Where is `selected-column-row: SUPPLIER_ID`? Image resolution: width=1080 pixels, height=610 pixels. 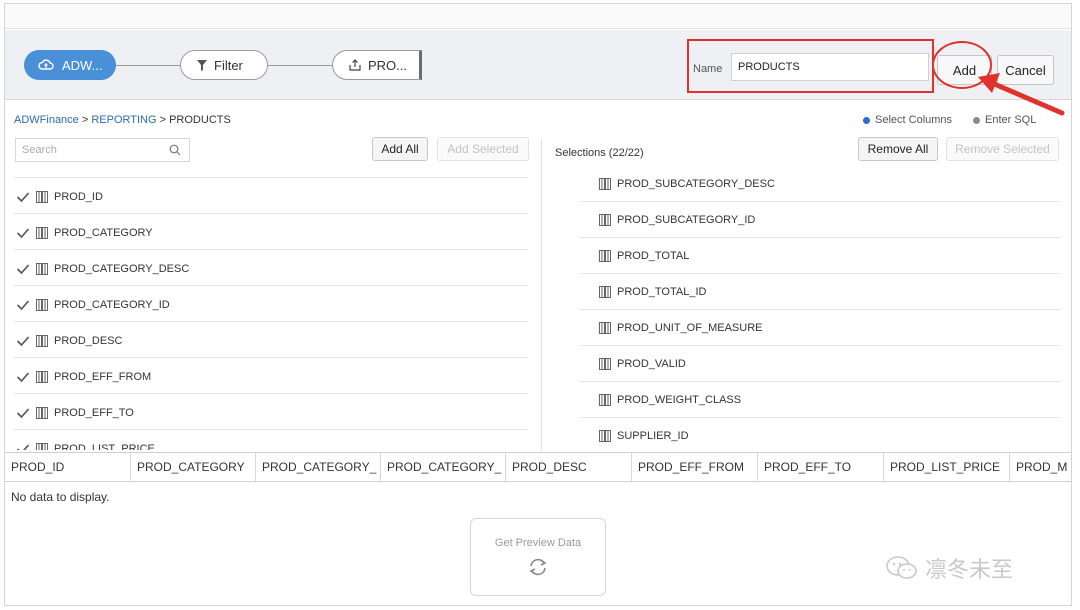 selected-column-row: SUPPLIER_ID is located at coordinates (820, 435).